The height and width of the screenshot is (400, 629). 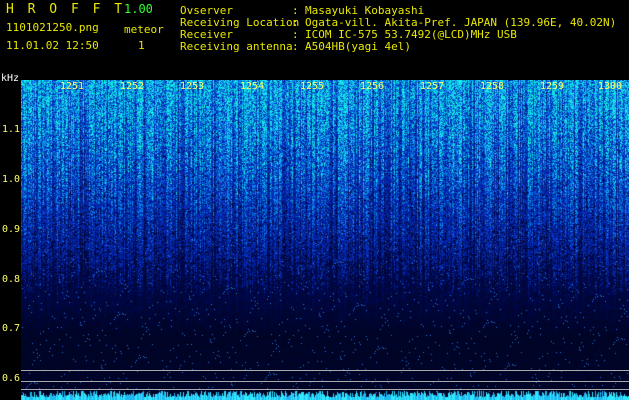 I want to click on x-tick-label: 1251, so click(x=72, y=86).